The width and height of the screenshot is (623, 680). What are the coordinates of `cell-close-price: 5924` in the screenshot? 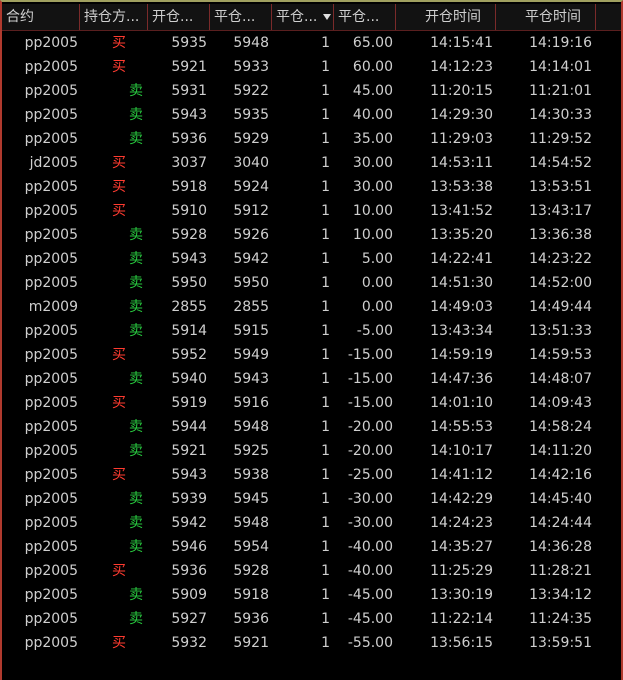 It's located at (251, 187).